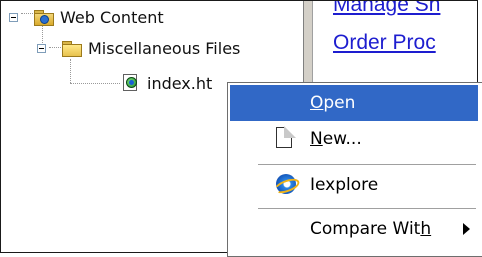 The height and width of the screenshot is (257, 482). I want to click on submenu-arrow-icon, so click(466, 229).